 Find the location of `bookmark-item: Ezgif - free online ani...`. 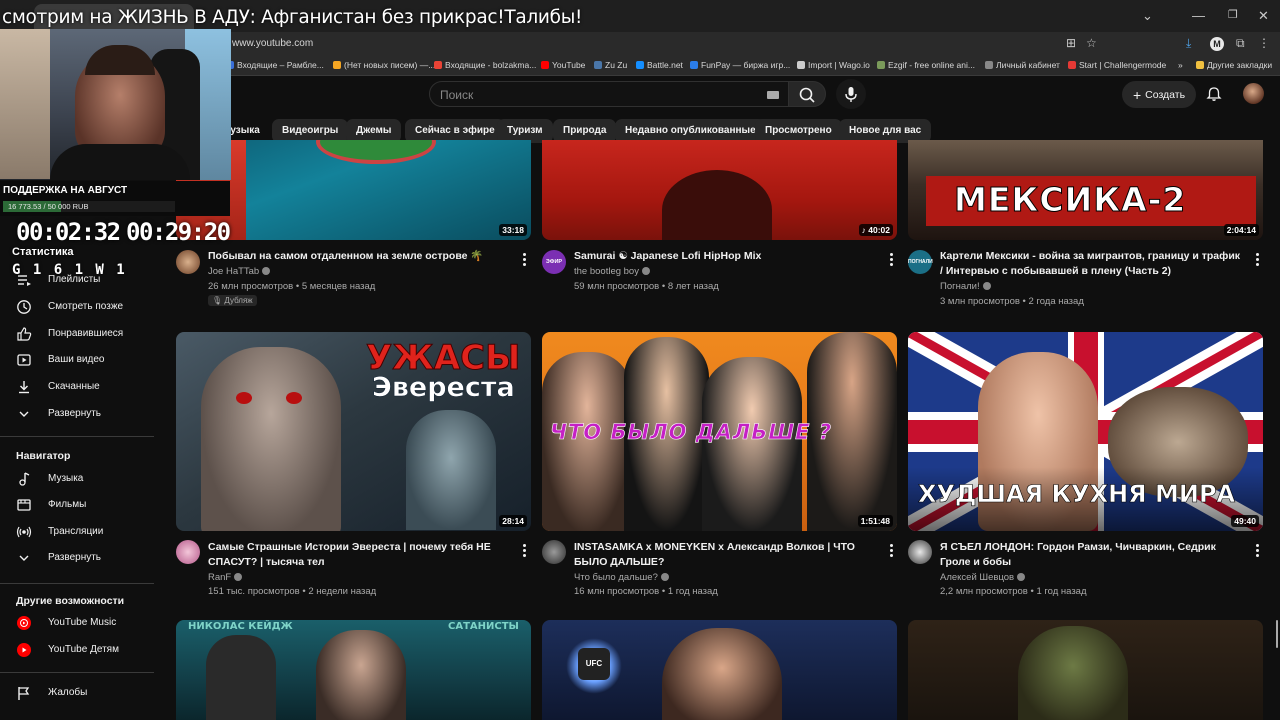

bookmark-item: Ezgif - free online ani... is located at coordinates (926, 65).